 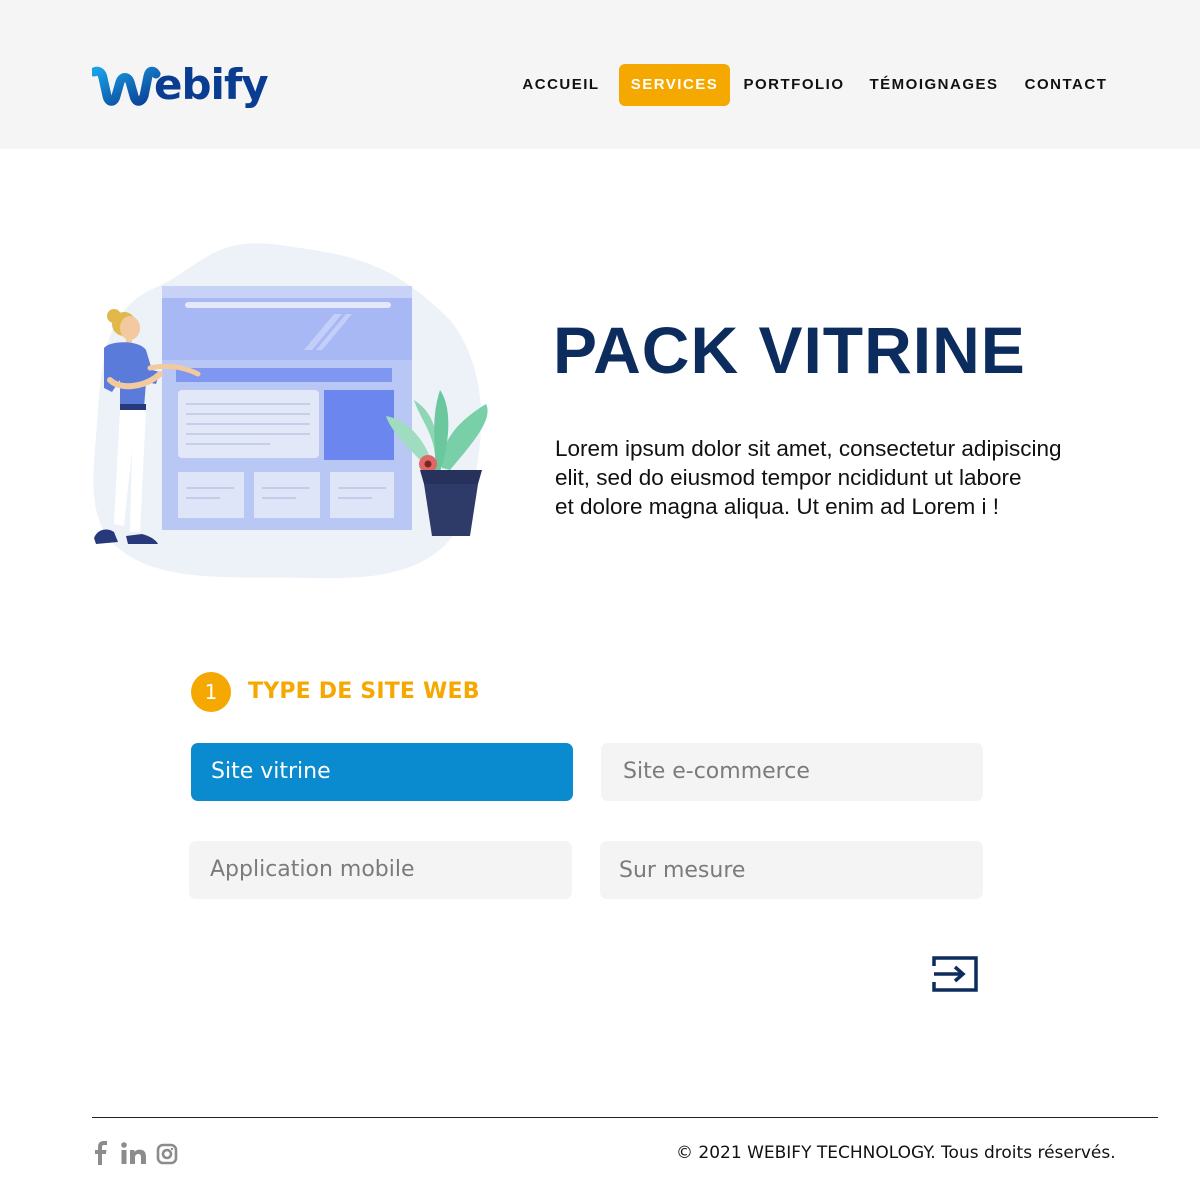 I want to click on nav-item-portfolio: PORTFOLIO, so click(x=794, y=85).